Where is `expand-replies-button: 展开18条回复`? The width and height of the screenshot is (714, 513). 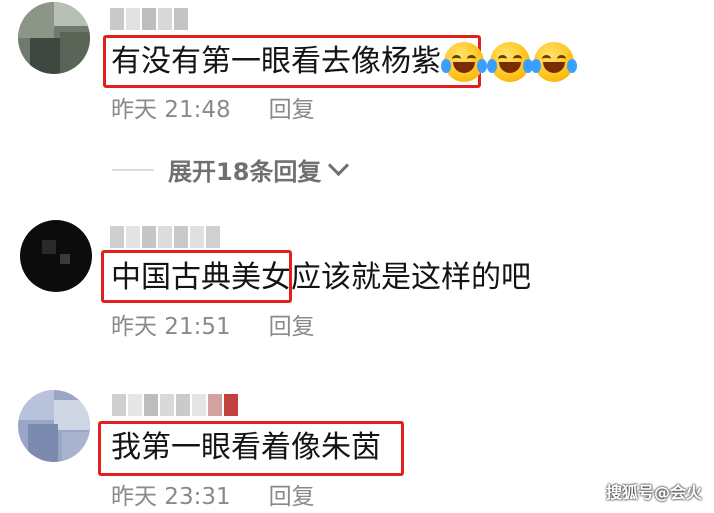 expand-replies-button: 展开18条回复 is located at coordinates (231, 169).